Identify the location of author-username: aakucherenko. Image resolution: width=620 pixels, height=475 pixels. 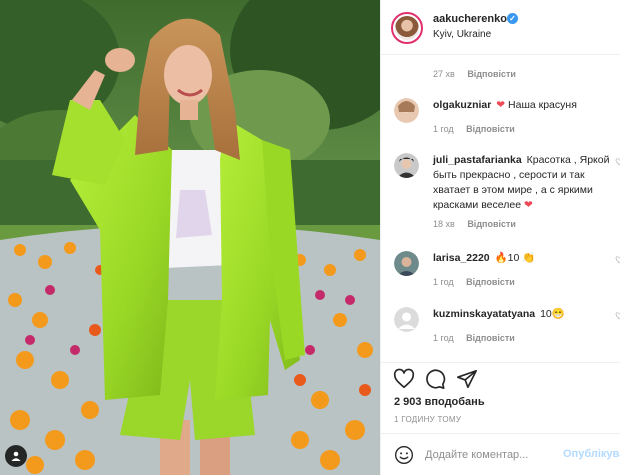
(470, 19).